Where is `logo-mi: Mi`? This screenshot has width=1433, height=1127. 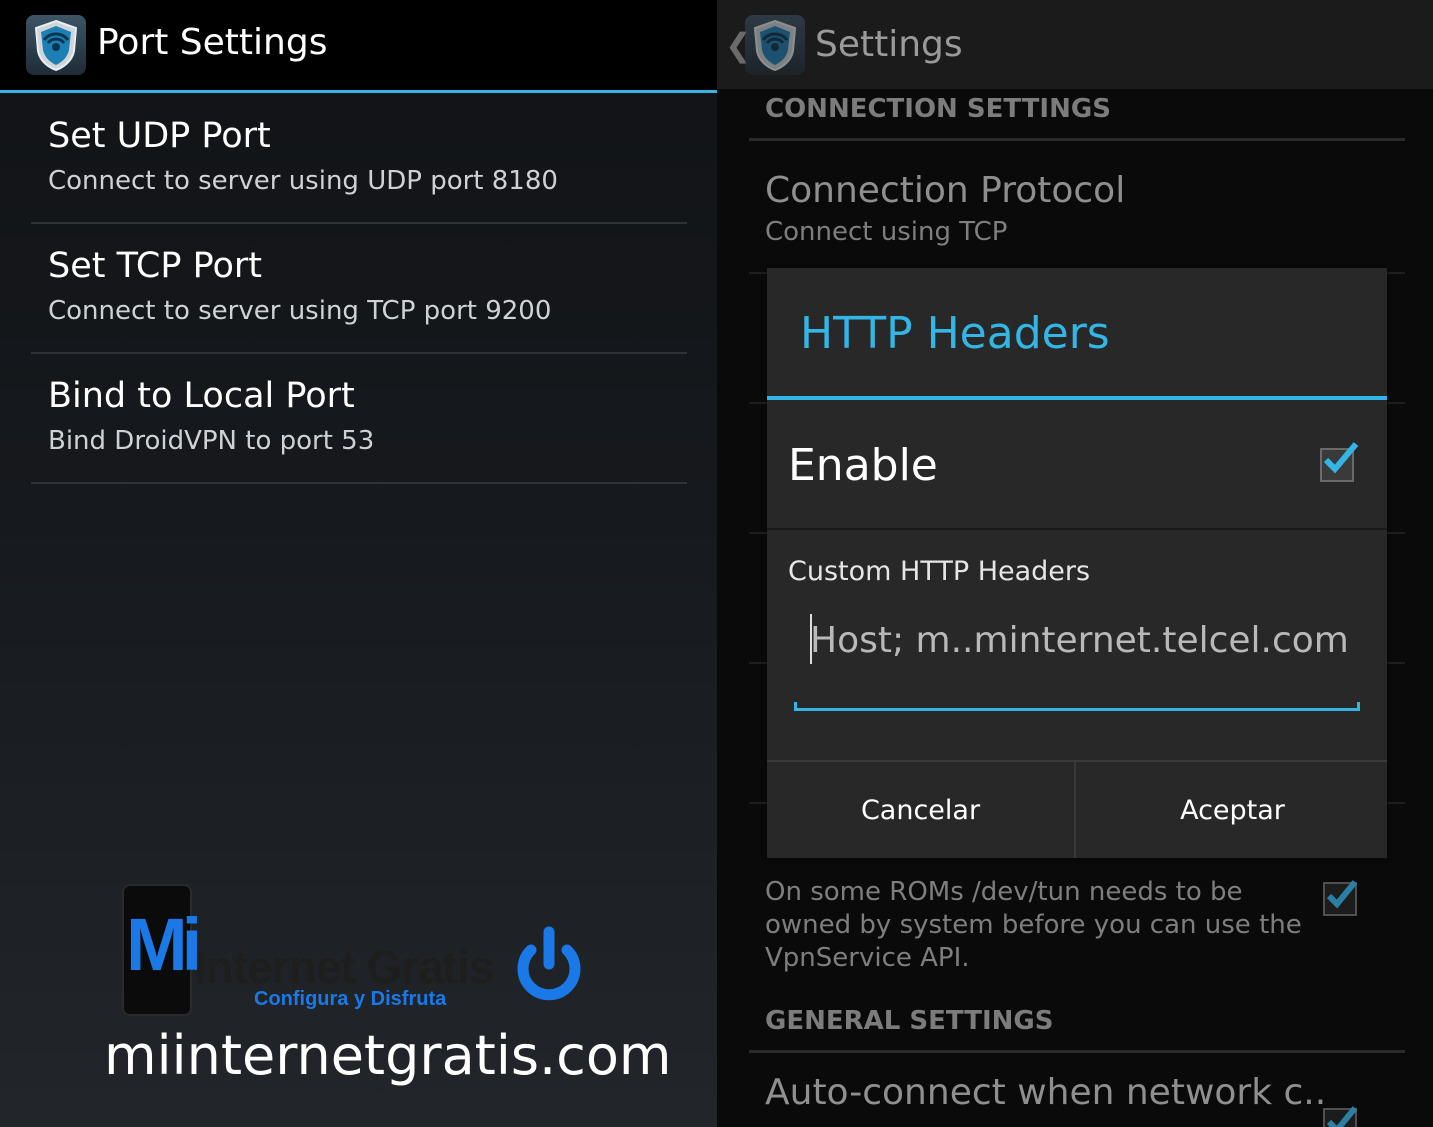 logo-mi: Mi is located at coordinates (164, 944).